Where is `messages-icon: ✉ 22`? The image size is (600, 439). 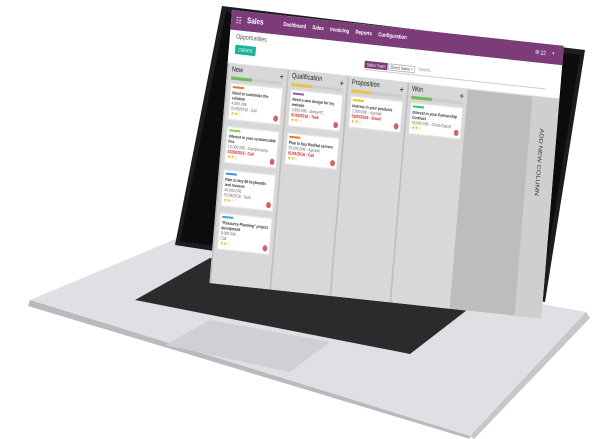 messages-icon: ✉ 22 is located at coordinates (540, 53).